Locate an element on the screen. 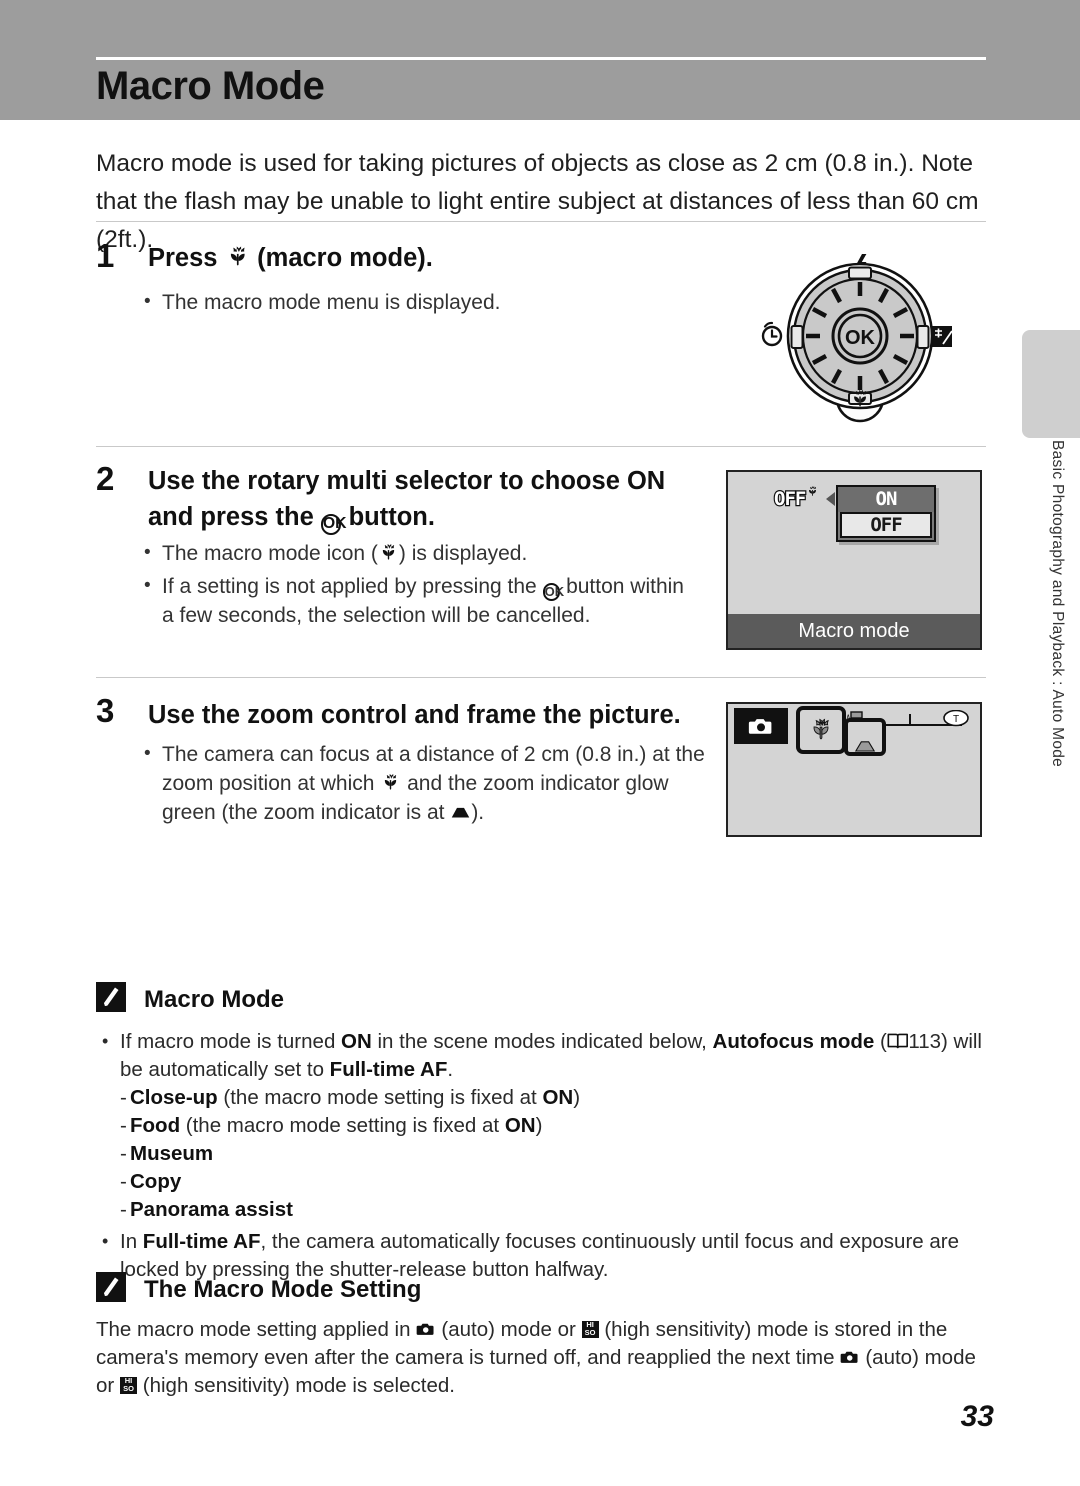 The image size is (1080, 1486). step-2-bullet-1: The macro mode icon ( ) is displayed. is located at coordinates (416, 553).